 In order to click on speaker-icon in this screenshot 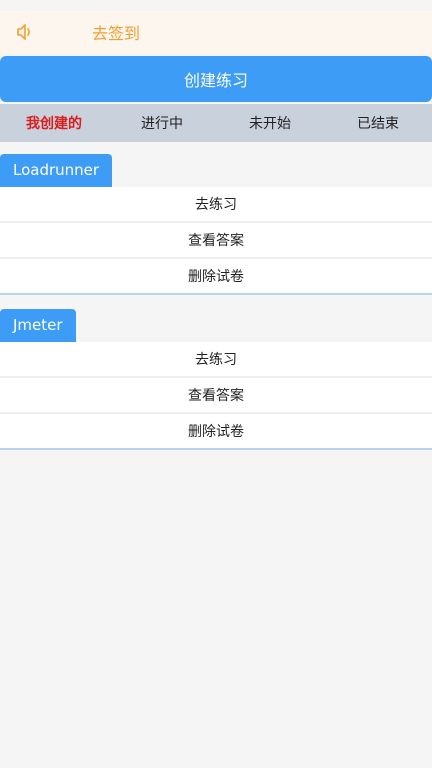, I will do `click(25, 32)`.